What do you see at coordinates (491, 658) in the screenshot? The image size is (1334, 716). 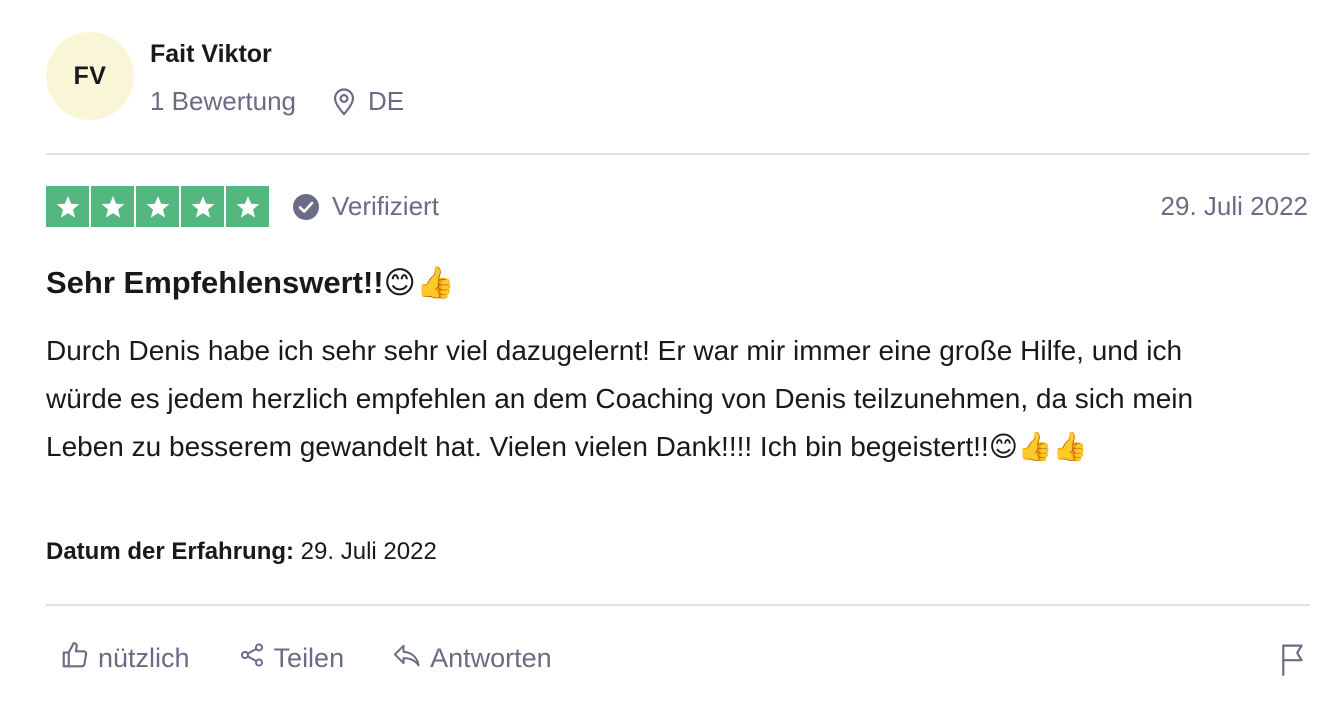 I see `reply-label: Antworten` at bounding box center [491, 658].